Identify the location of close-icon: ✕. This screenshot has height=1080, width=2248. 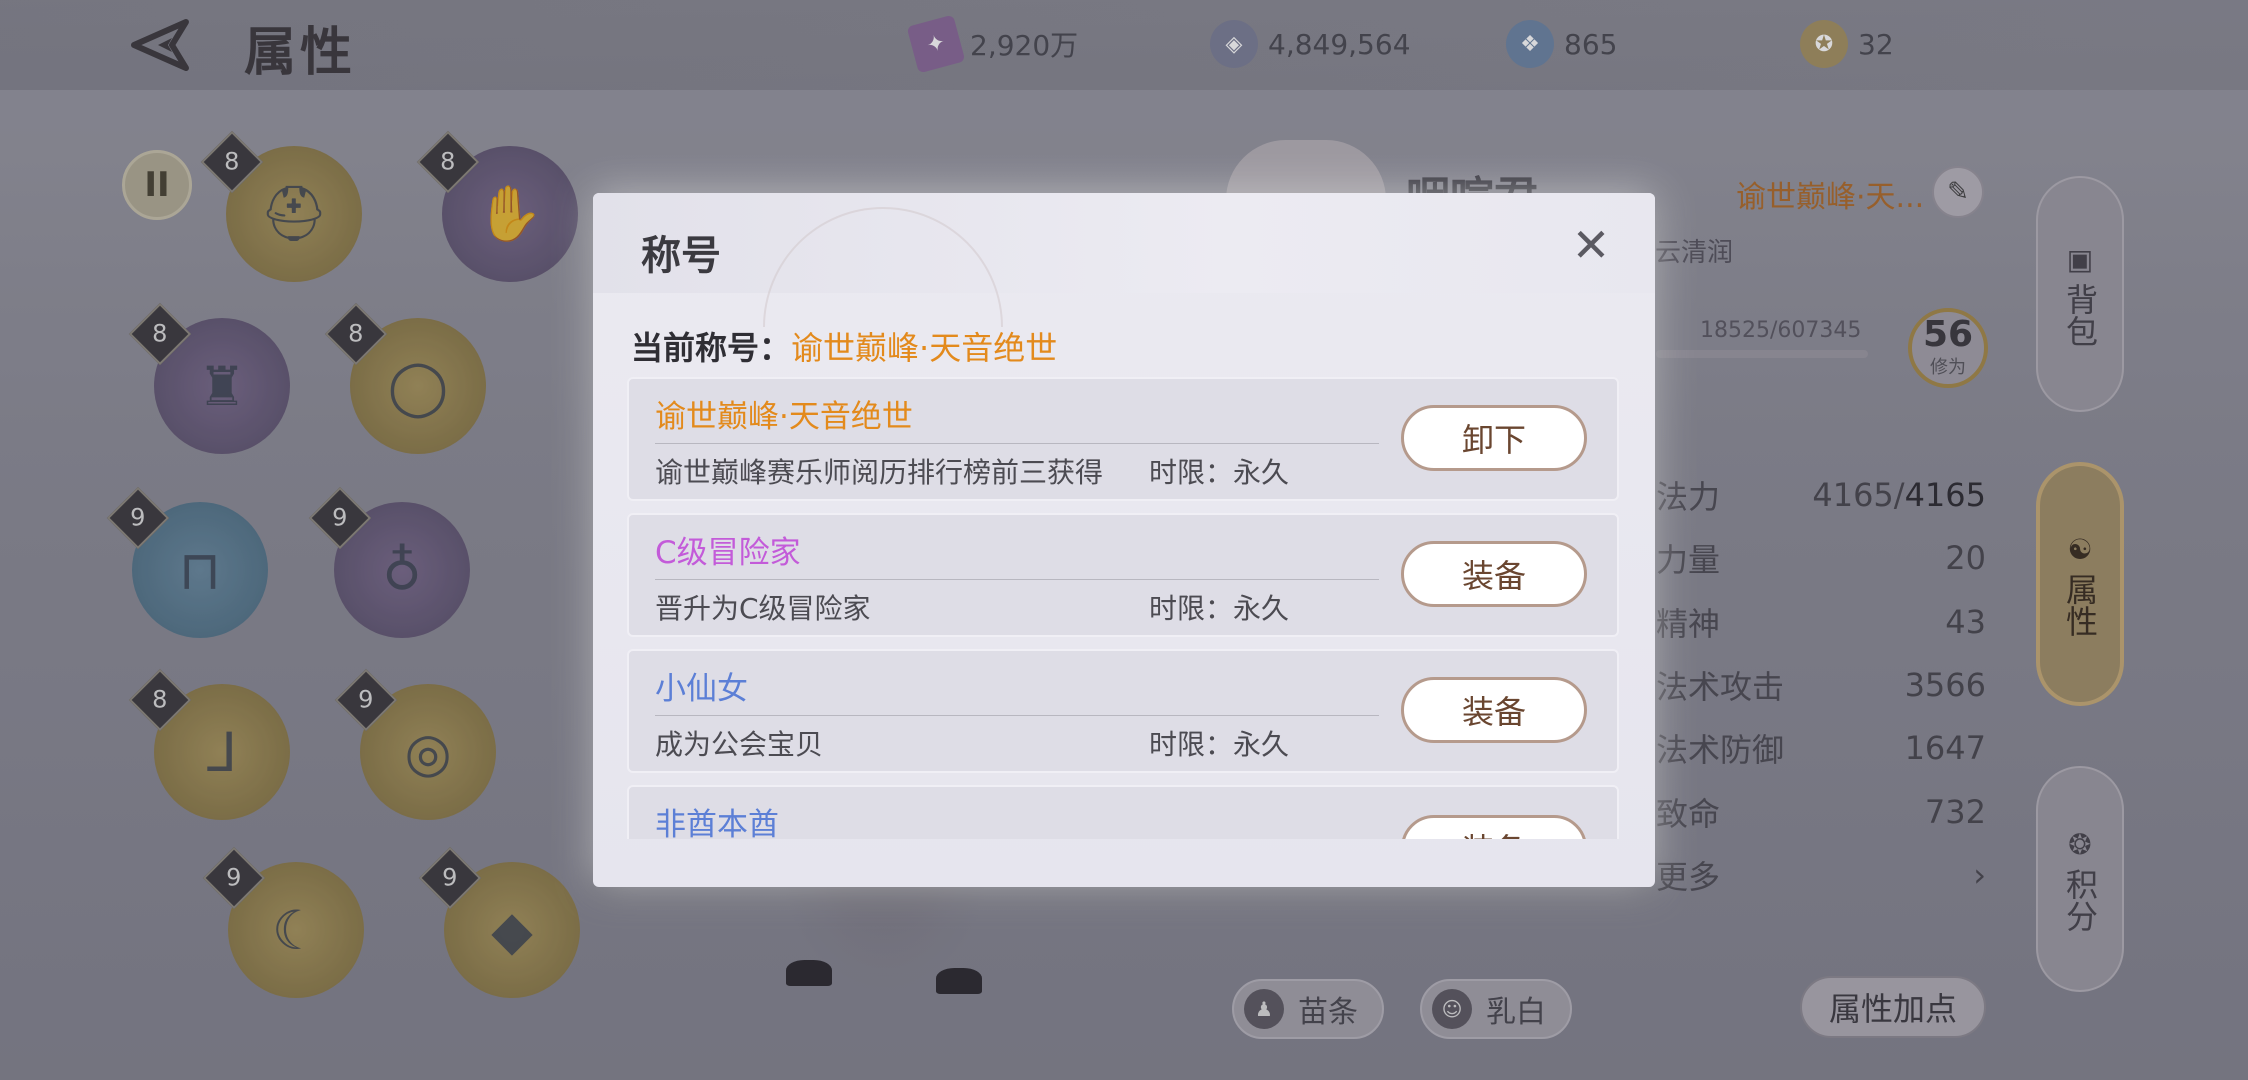
(1591, 245).